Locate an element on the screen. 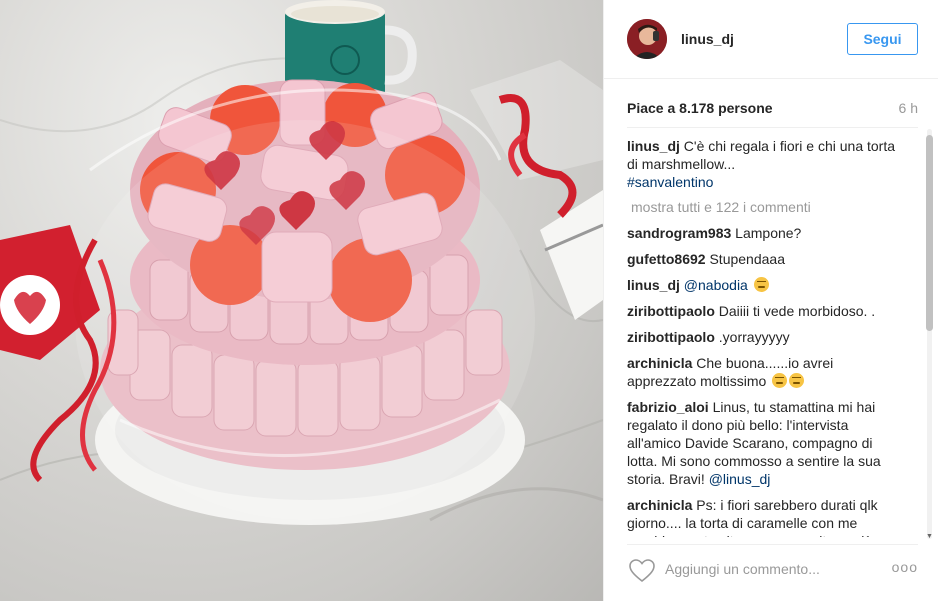  add-comment-input is located at coordinates (765, 569).